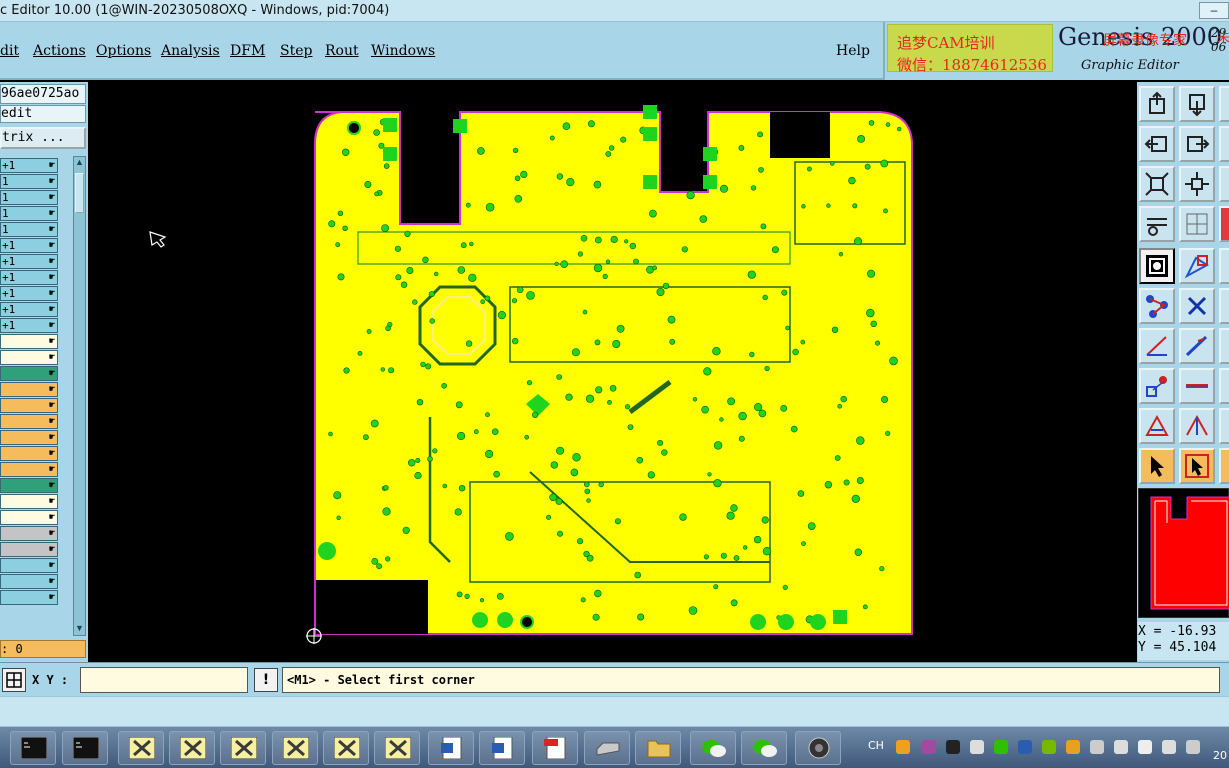 The image size is (1229, 768). Describe the element at coordinates (1157, 184) in the screenshot. I see `fit-screen-button` at that location.